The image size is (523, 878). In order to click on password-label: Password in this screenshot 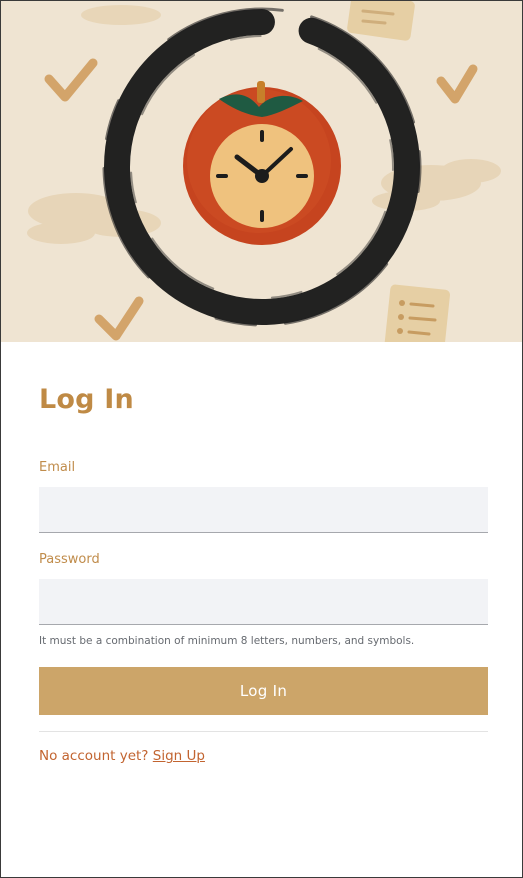, I will do `click(69, 559)`.